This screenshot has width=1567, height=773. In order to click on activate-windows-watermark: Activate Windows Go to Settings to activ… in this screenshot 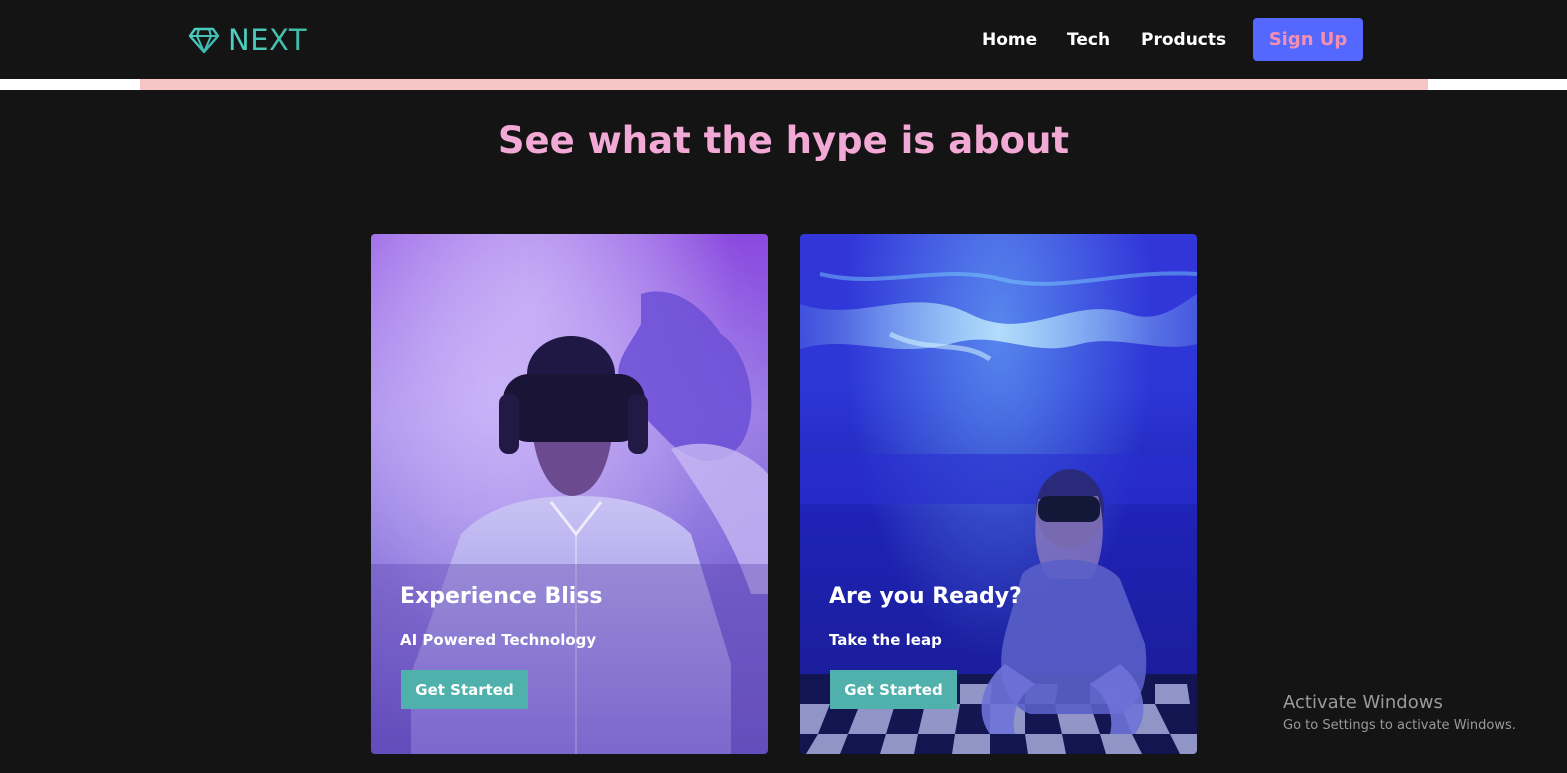, I will do `click(1399, 713)`.